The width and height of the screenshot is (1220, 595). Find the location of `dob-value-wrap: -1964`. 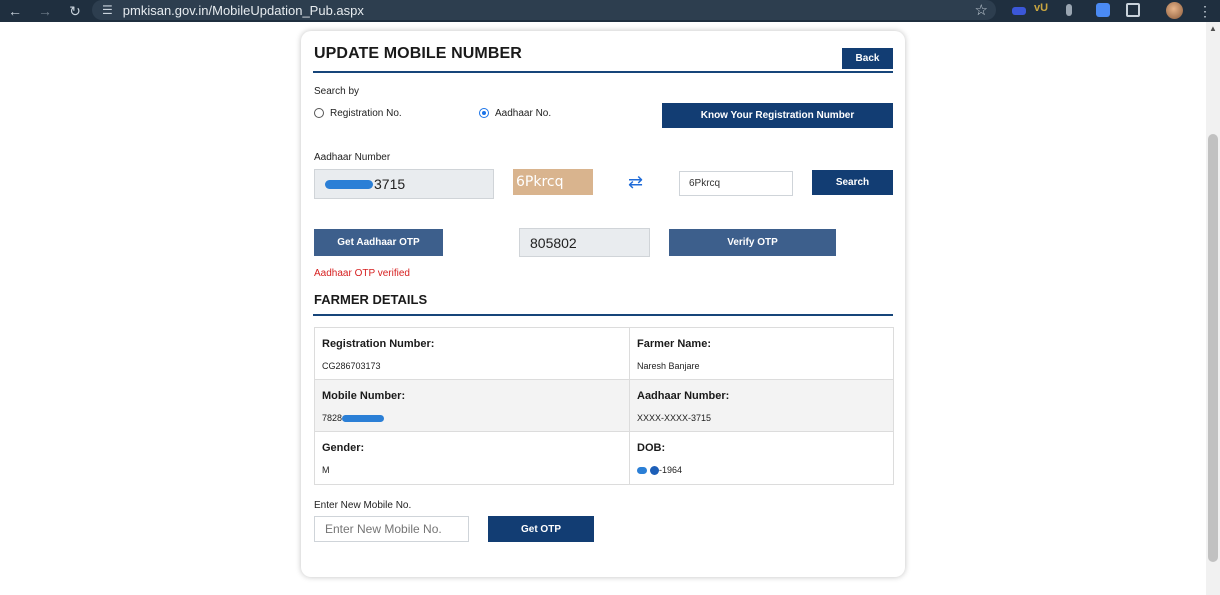

dob-value-wrap: -1964 is located at coordinates (660, 470).